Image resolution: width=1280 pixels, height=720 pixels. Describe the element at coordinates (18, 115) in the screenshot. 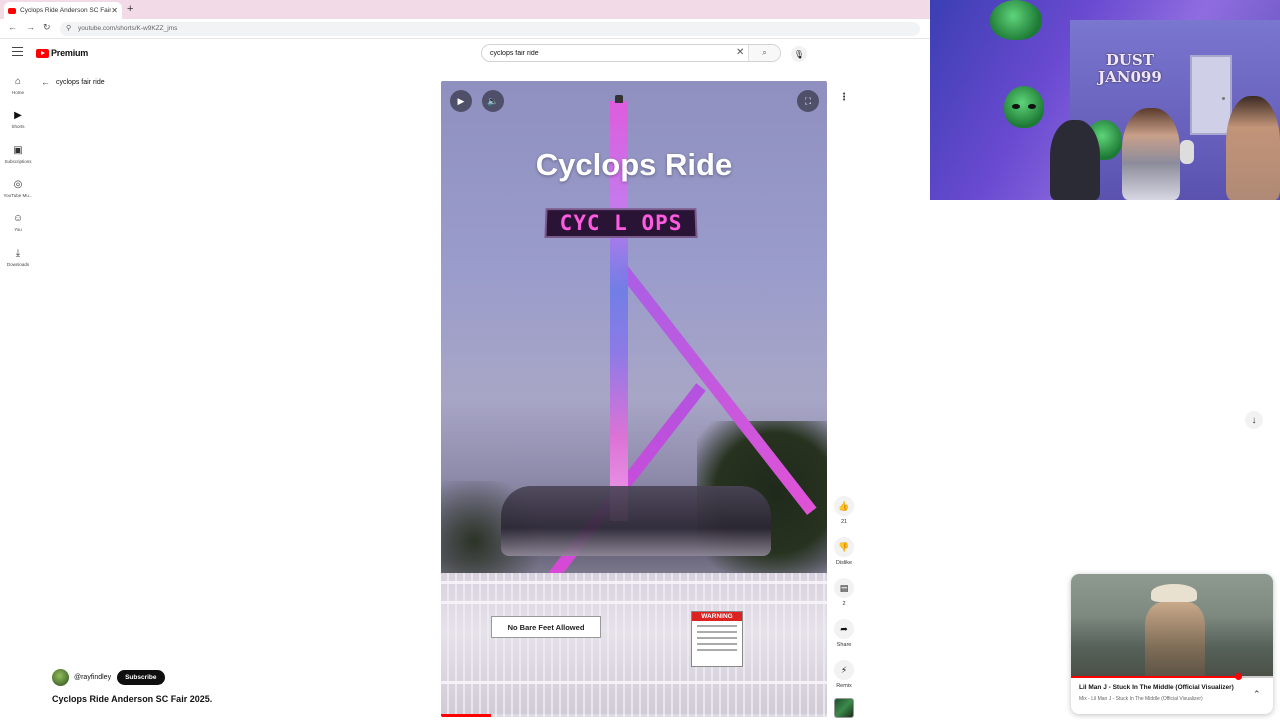

I see `shorts-icon: ▶` at that location.